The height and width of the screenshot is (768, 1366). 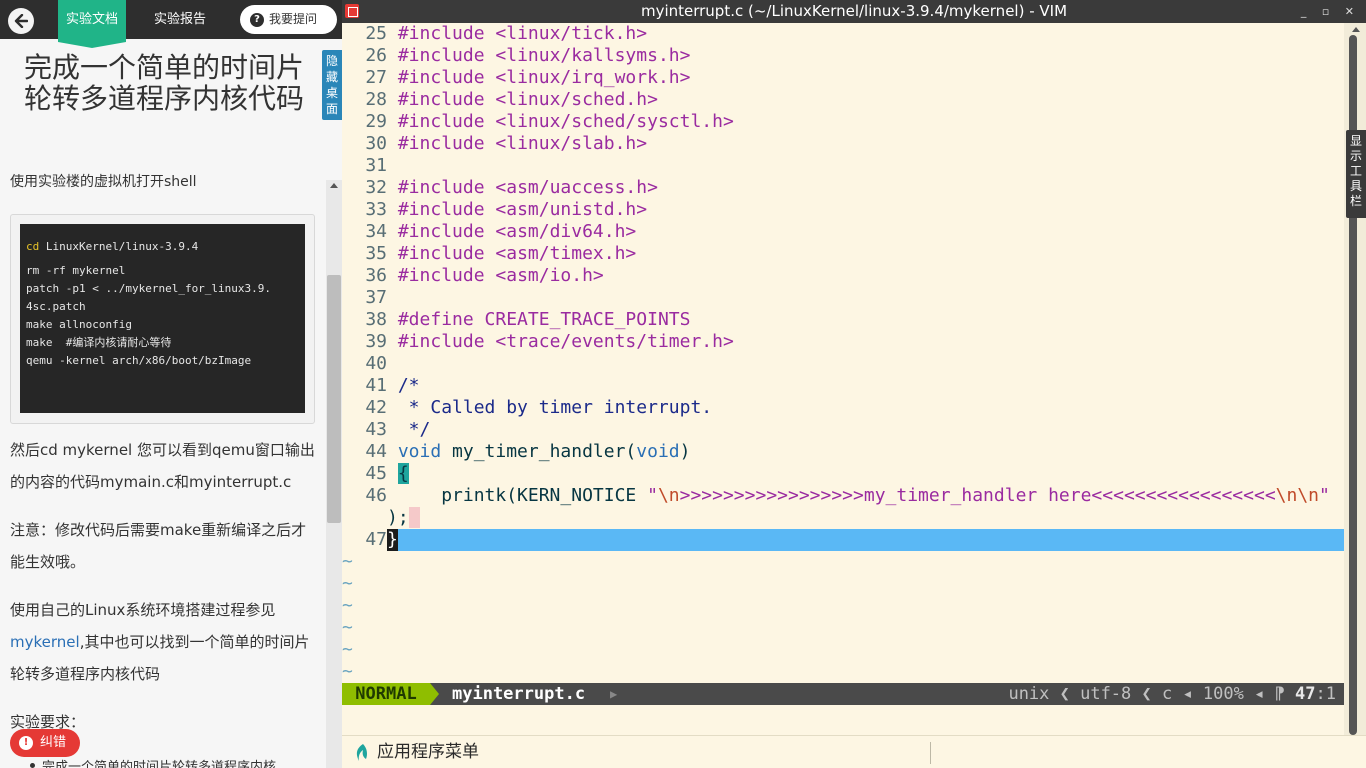 I want to click on code-token: \n, so click(x=668, y=495).